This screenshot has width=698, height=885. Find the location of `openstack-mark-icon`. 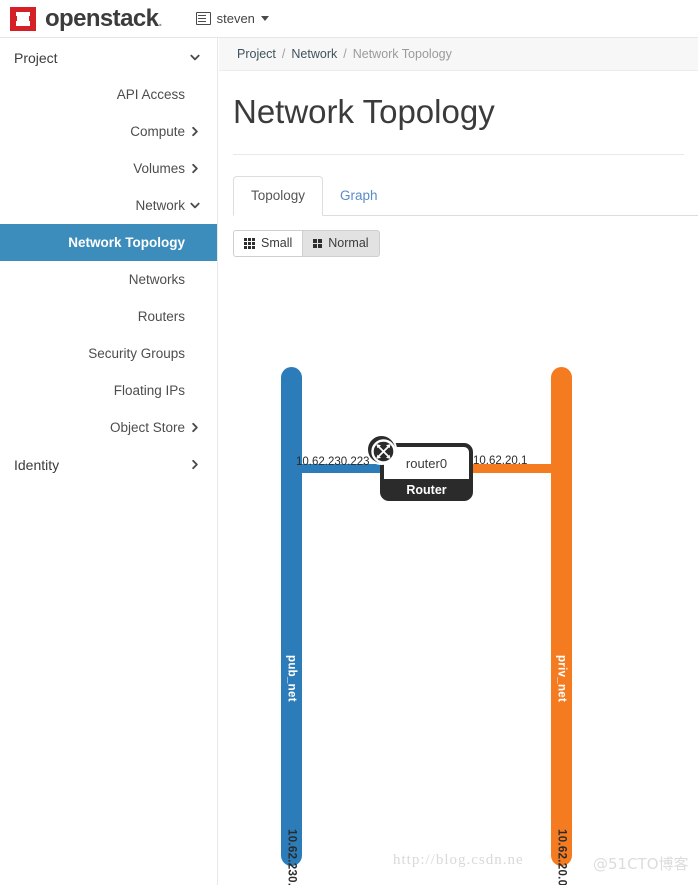

openstack-mark-icon is located at coordinates (23, 18).